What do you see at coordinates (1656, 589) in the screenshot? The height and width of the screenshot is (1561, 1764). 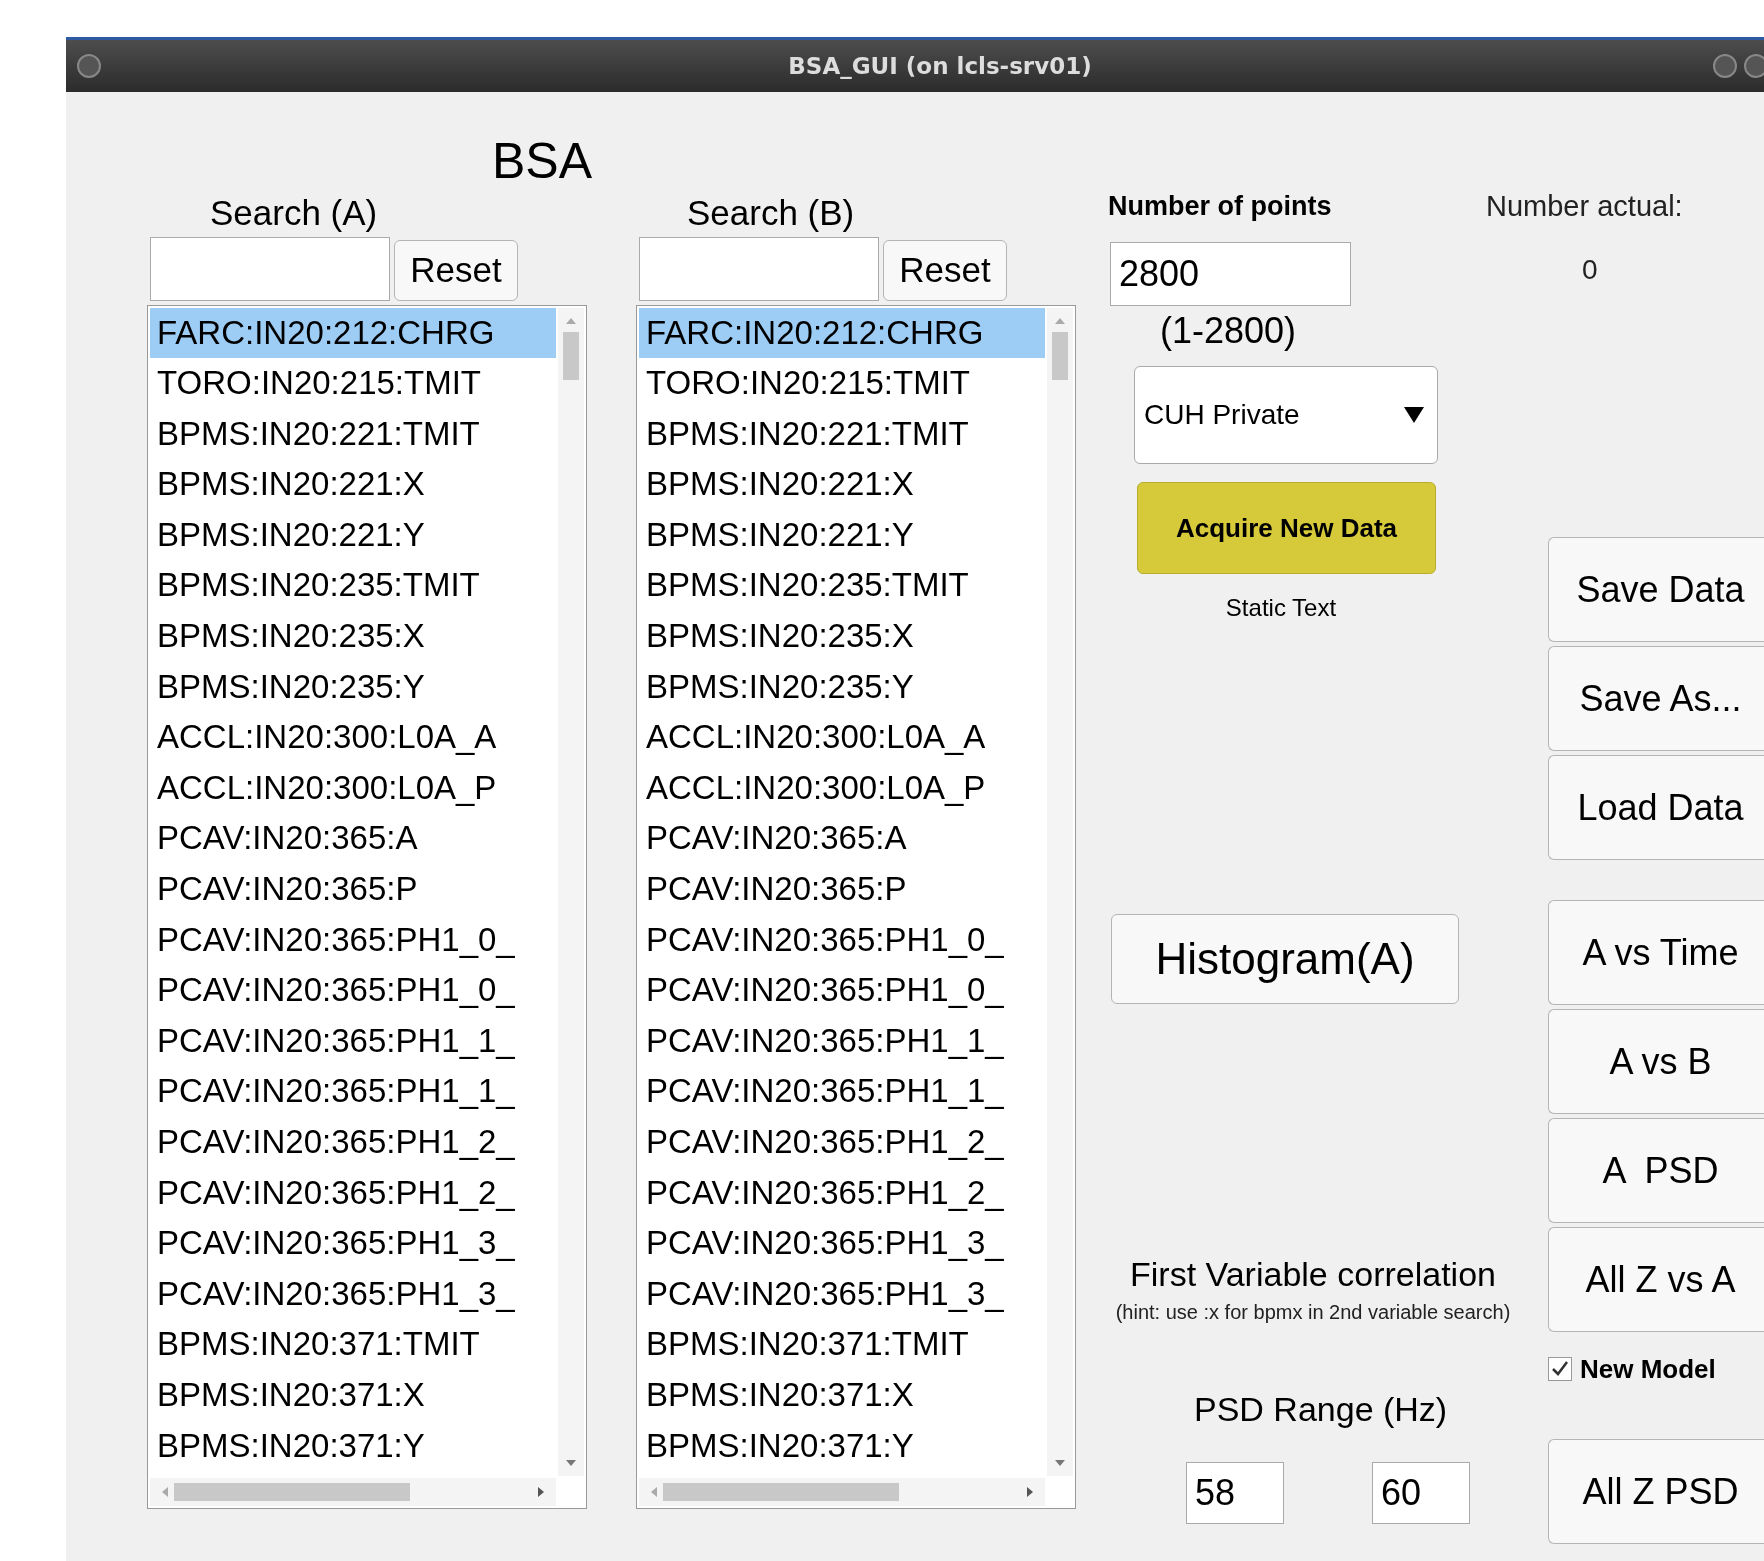 I see `action-button: Save Data` at bounding box center [1656, 589].